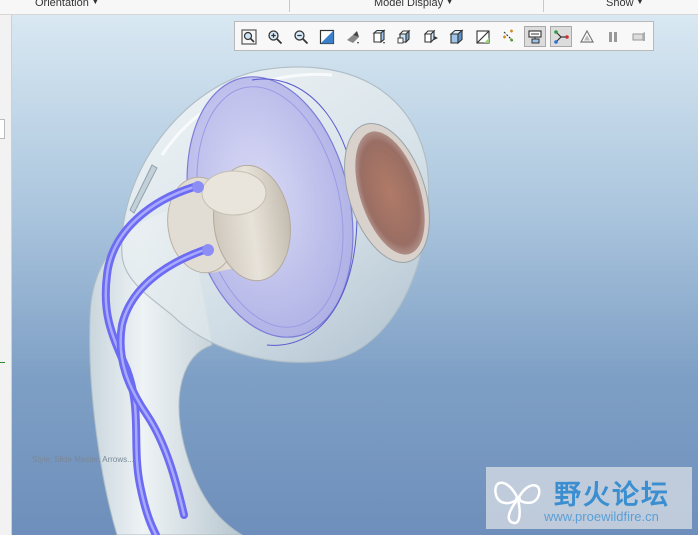 The height and width of the screenshot is (535, 698). I want to click on view-manager-icon, so click(404, 36).